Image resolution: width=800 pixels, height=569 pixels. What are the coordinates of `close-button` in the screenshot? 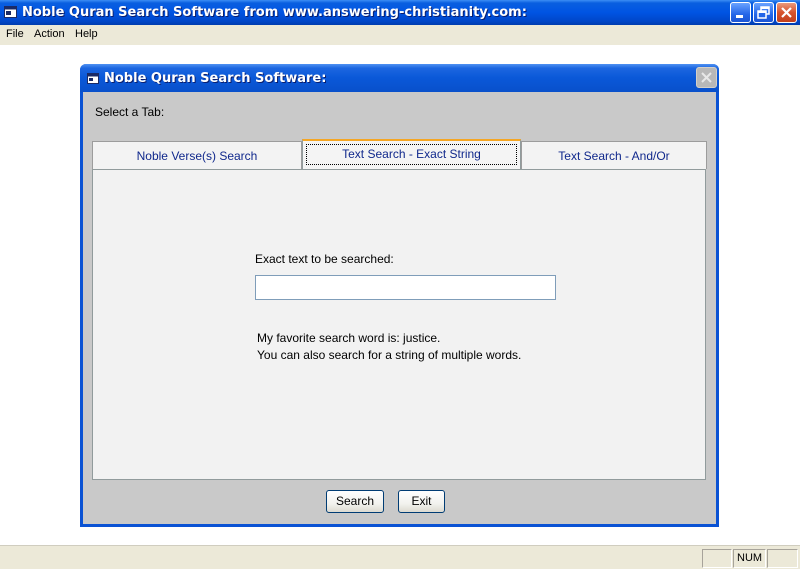 It's located at (786, 12).